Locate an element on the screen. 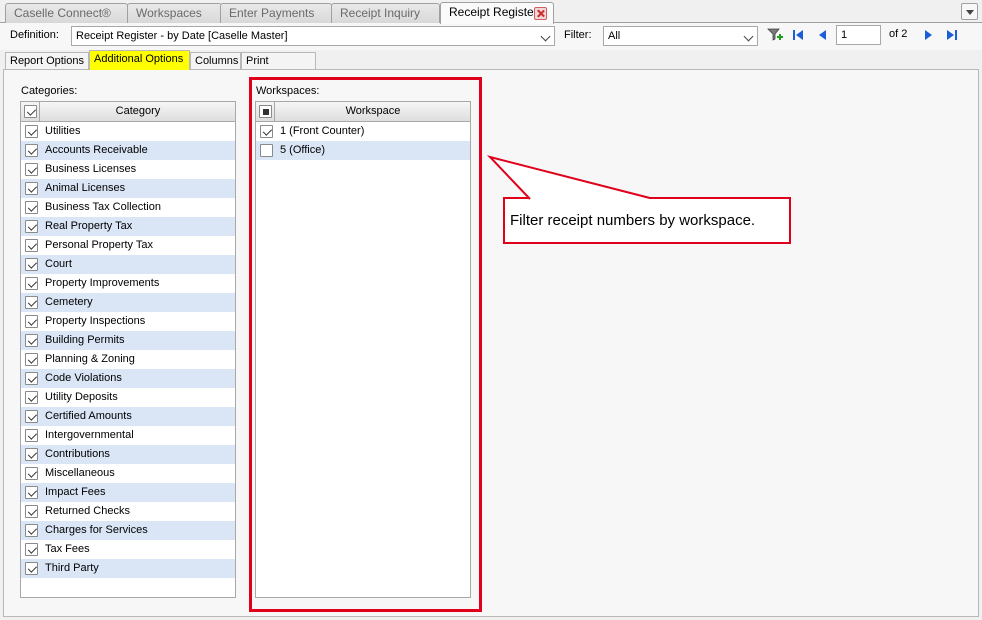 This screenshot has height=620, width=982. category-column-header: Category is located at coordinates (138, 111).